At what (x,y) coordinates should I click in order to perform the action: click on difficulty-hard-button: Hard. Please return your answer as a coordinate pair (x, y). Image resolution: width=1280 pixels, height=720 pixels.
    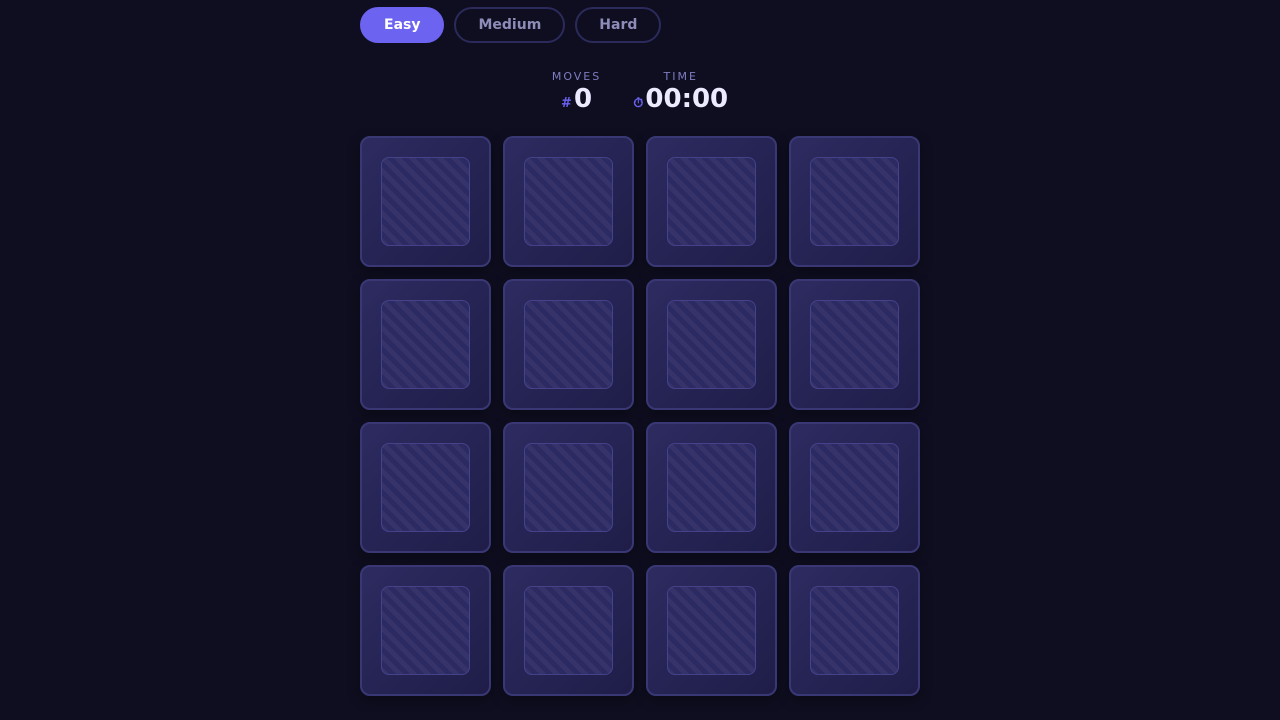
    Looking at the image, I should click on (618, 25).